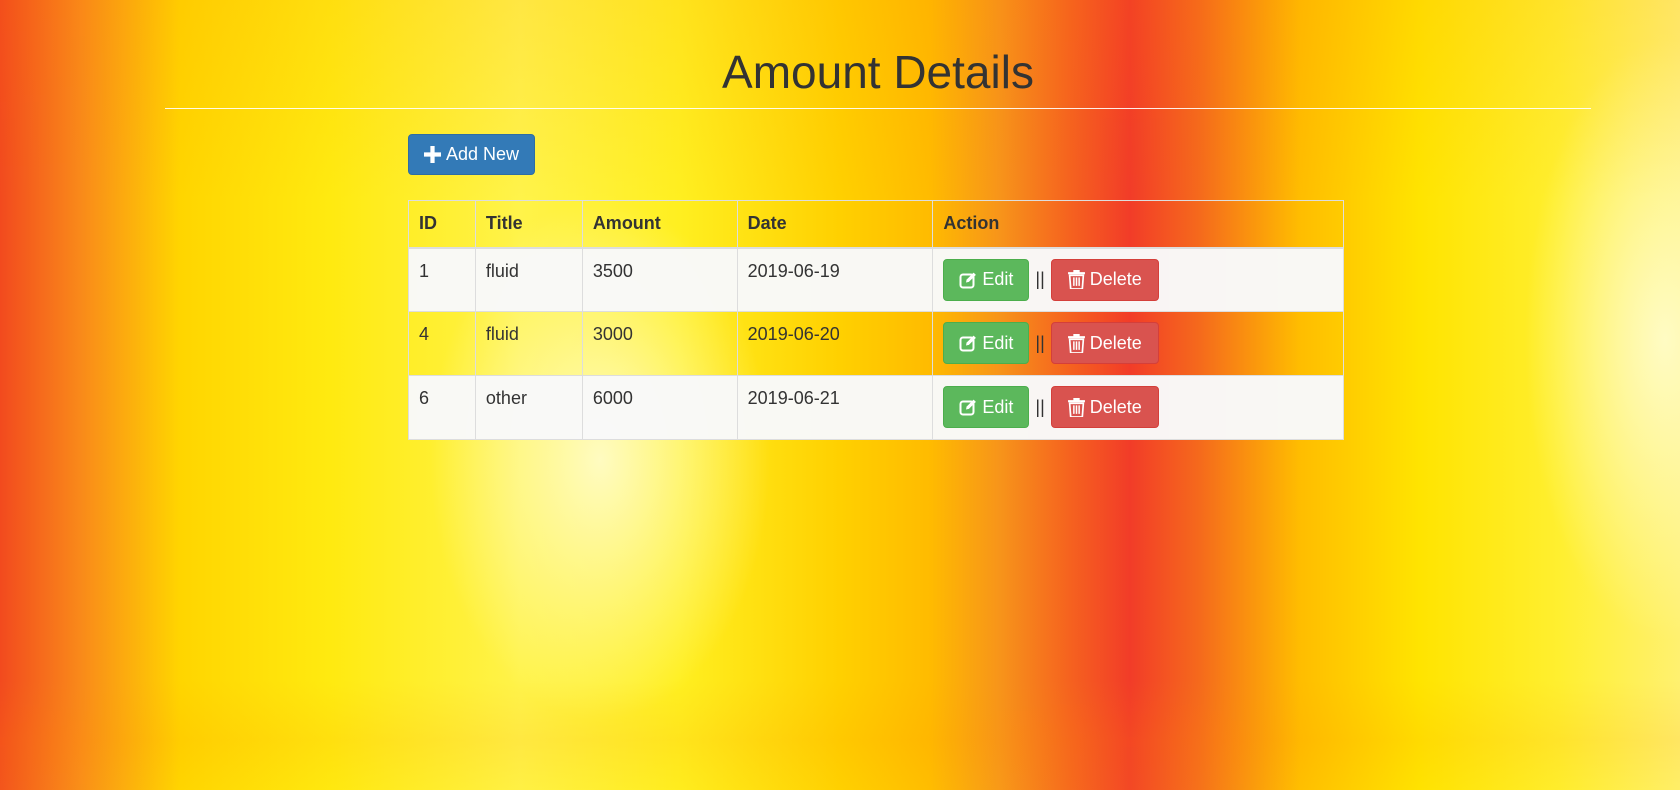 Image resolution: width=1680 pixels, height=790 pixels. What do you see at coordinates (528, 407) in the screenshot?
I see `cell-title: other` at bounding box center [528, 407].